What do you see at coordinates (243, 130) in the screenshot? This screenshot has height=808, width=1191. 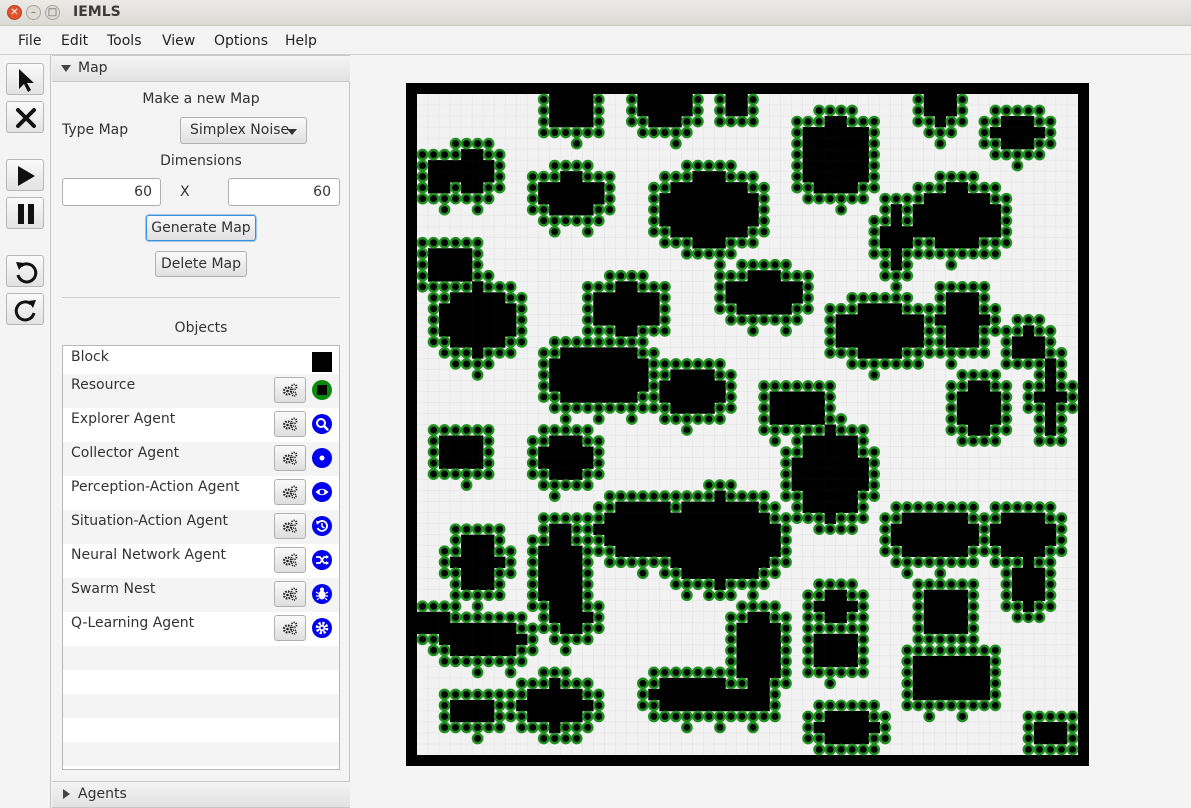 I see `map-type-select: Simplex Noise` at bounding box center [243, 130].